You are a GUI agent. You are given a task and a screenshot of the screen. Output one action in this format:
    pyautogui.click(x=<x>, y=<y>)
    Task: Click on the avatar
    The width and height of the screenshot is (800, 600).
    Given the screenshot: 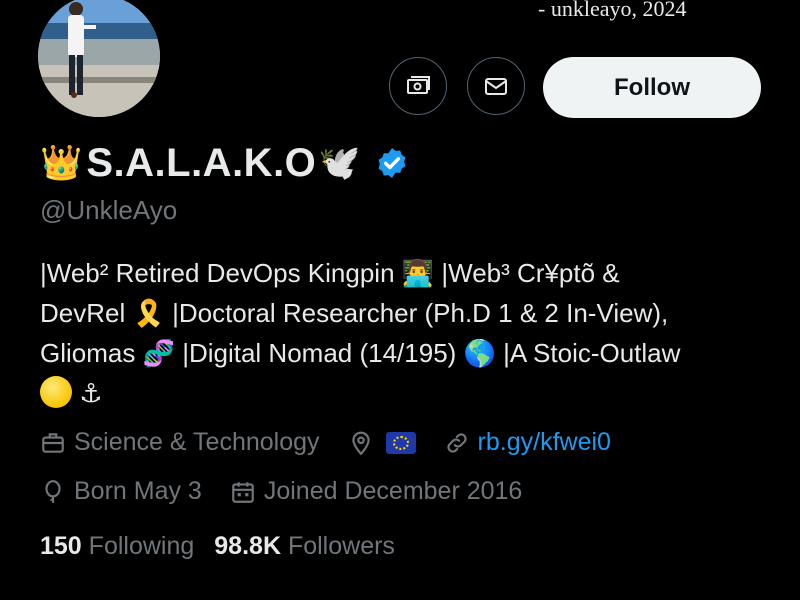 What is the action you would take?
    pyautogui.click(x=99, y=58)
    